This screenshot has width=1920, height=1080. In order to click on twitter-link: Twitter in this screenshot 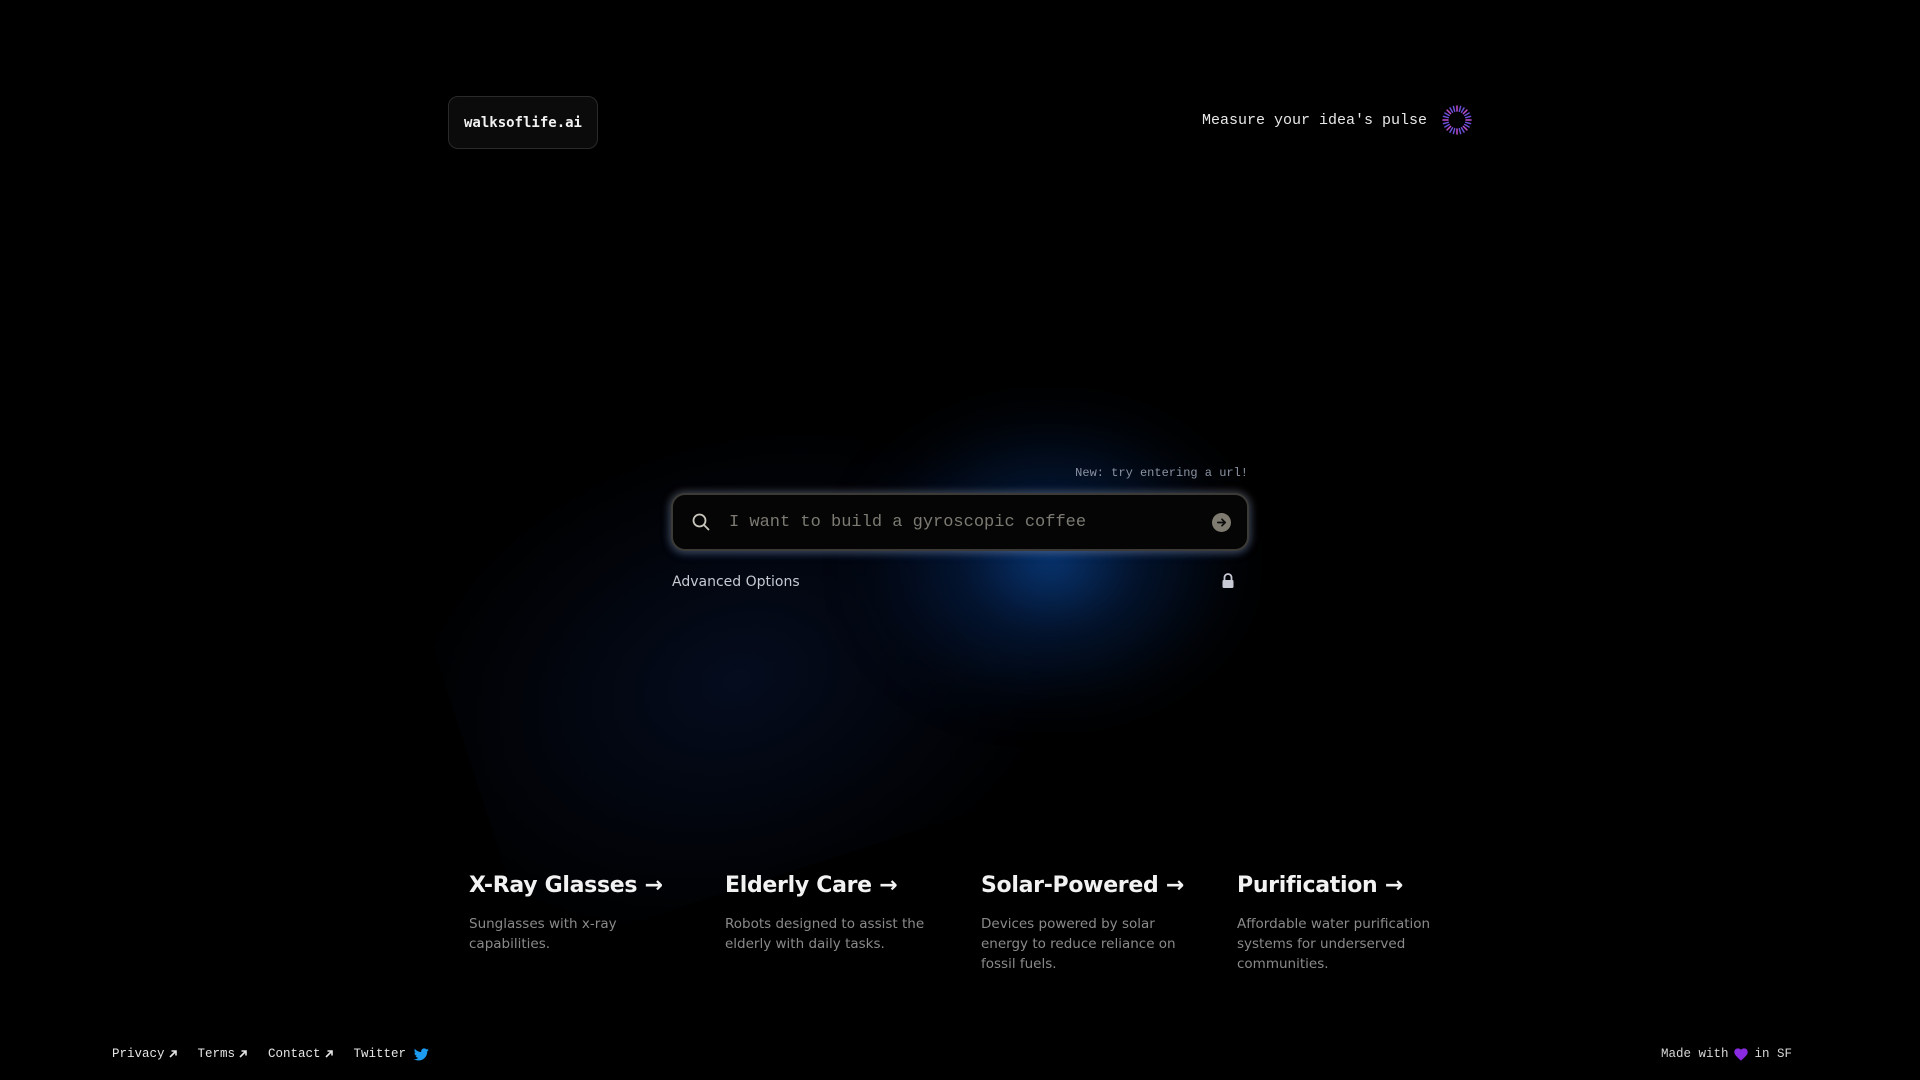, I will do `click(392, 1054)`.